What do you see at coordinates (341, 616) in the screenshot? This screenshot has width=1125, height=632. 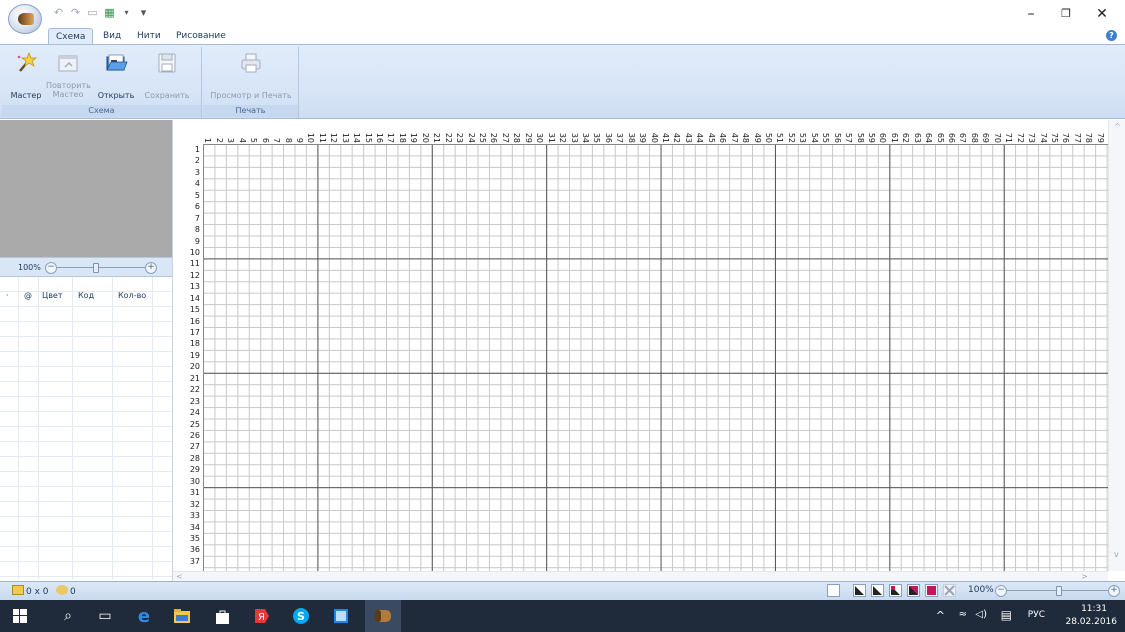 I see `image-viewer-icon` at bounding box center [341, 616].